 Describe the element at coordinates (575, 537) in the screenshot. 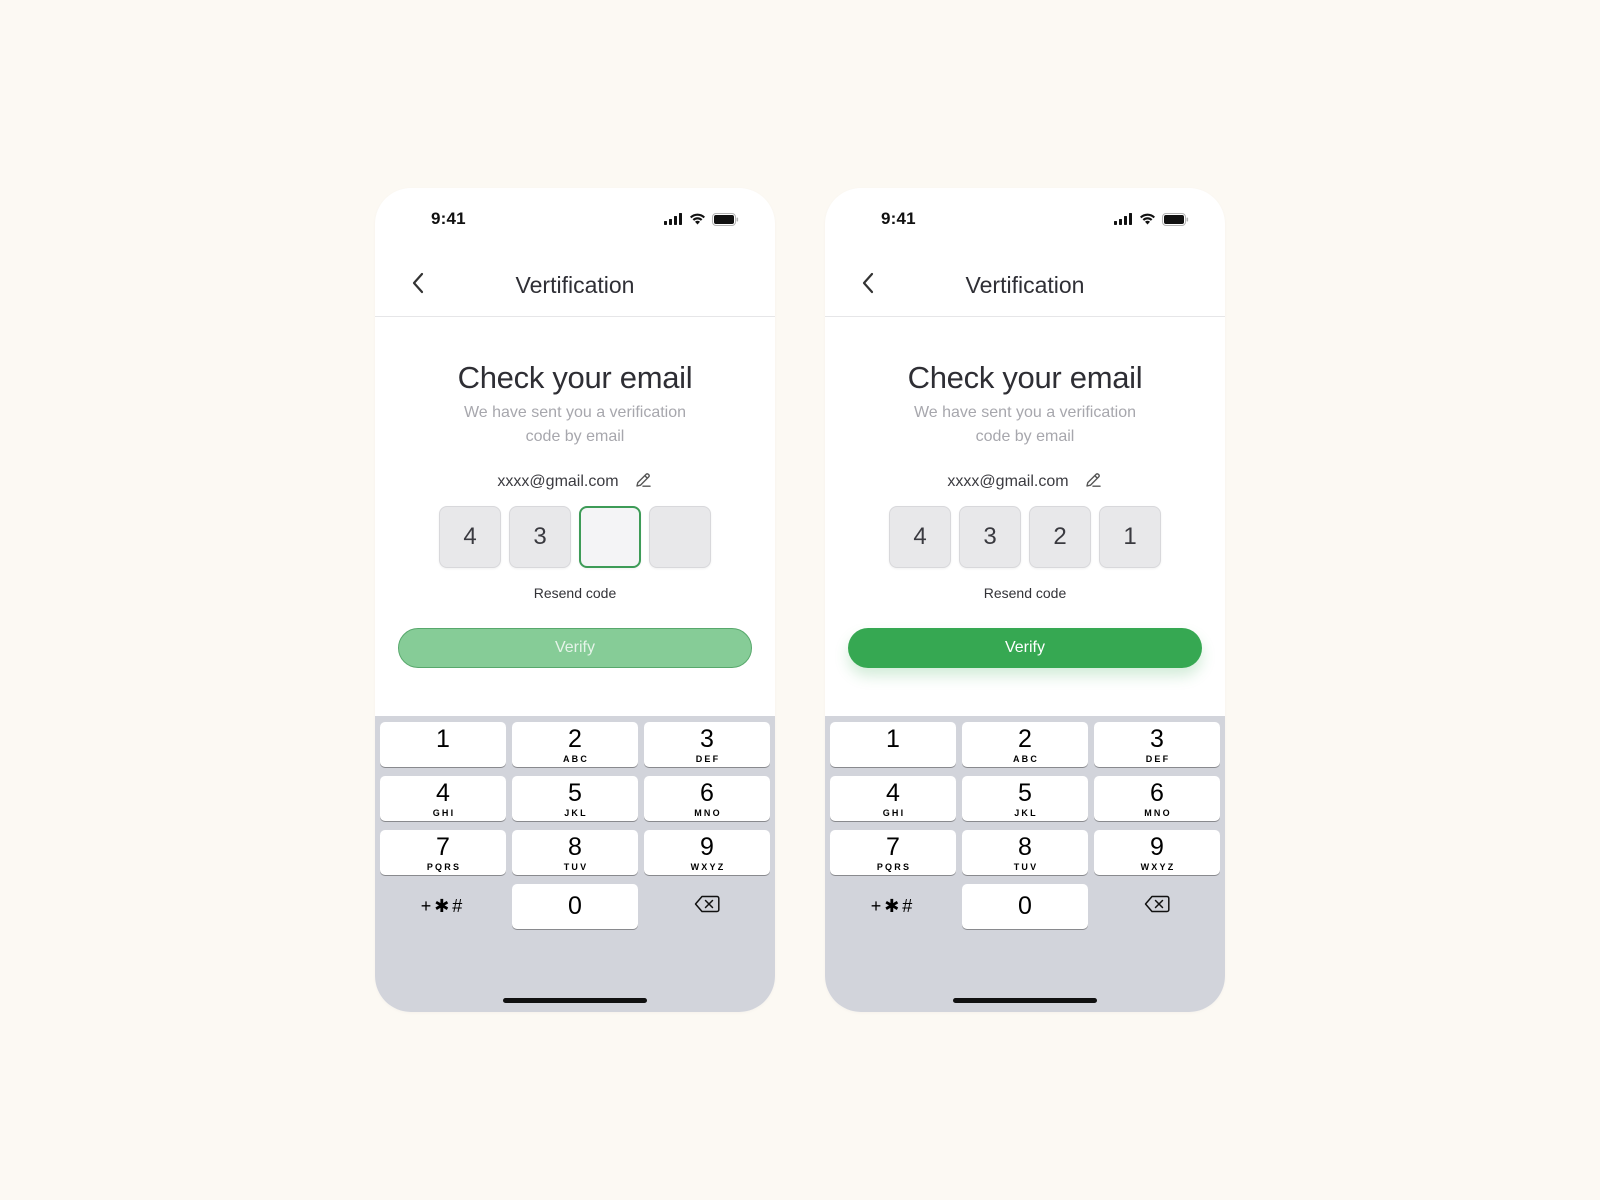

I see `code-input-row: 4 3` at that location.